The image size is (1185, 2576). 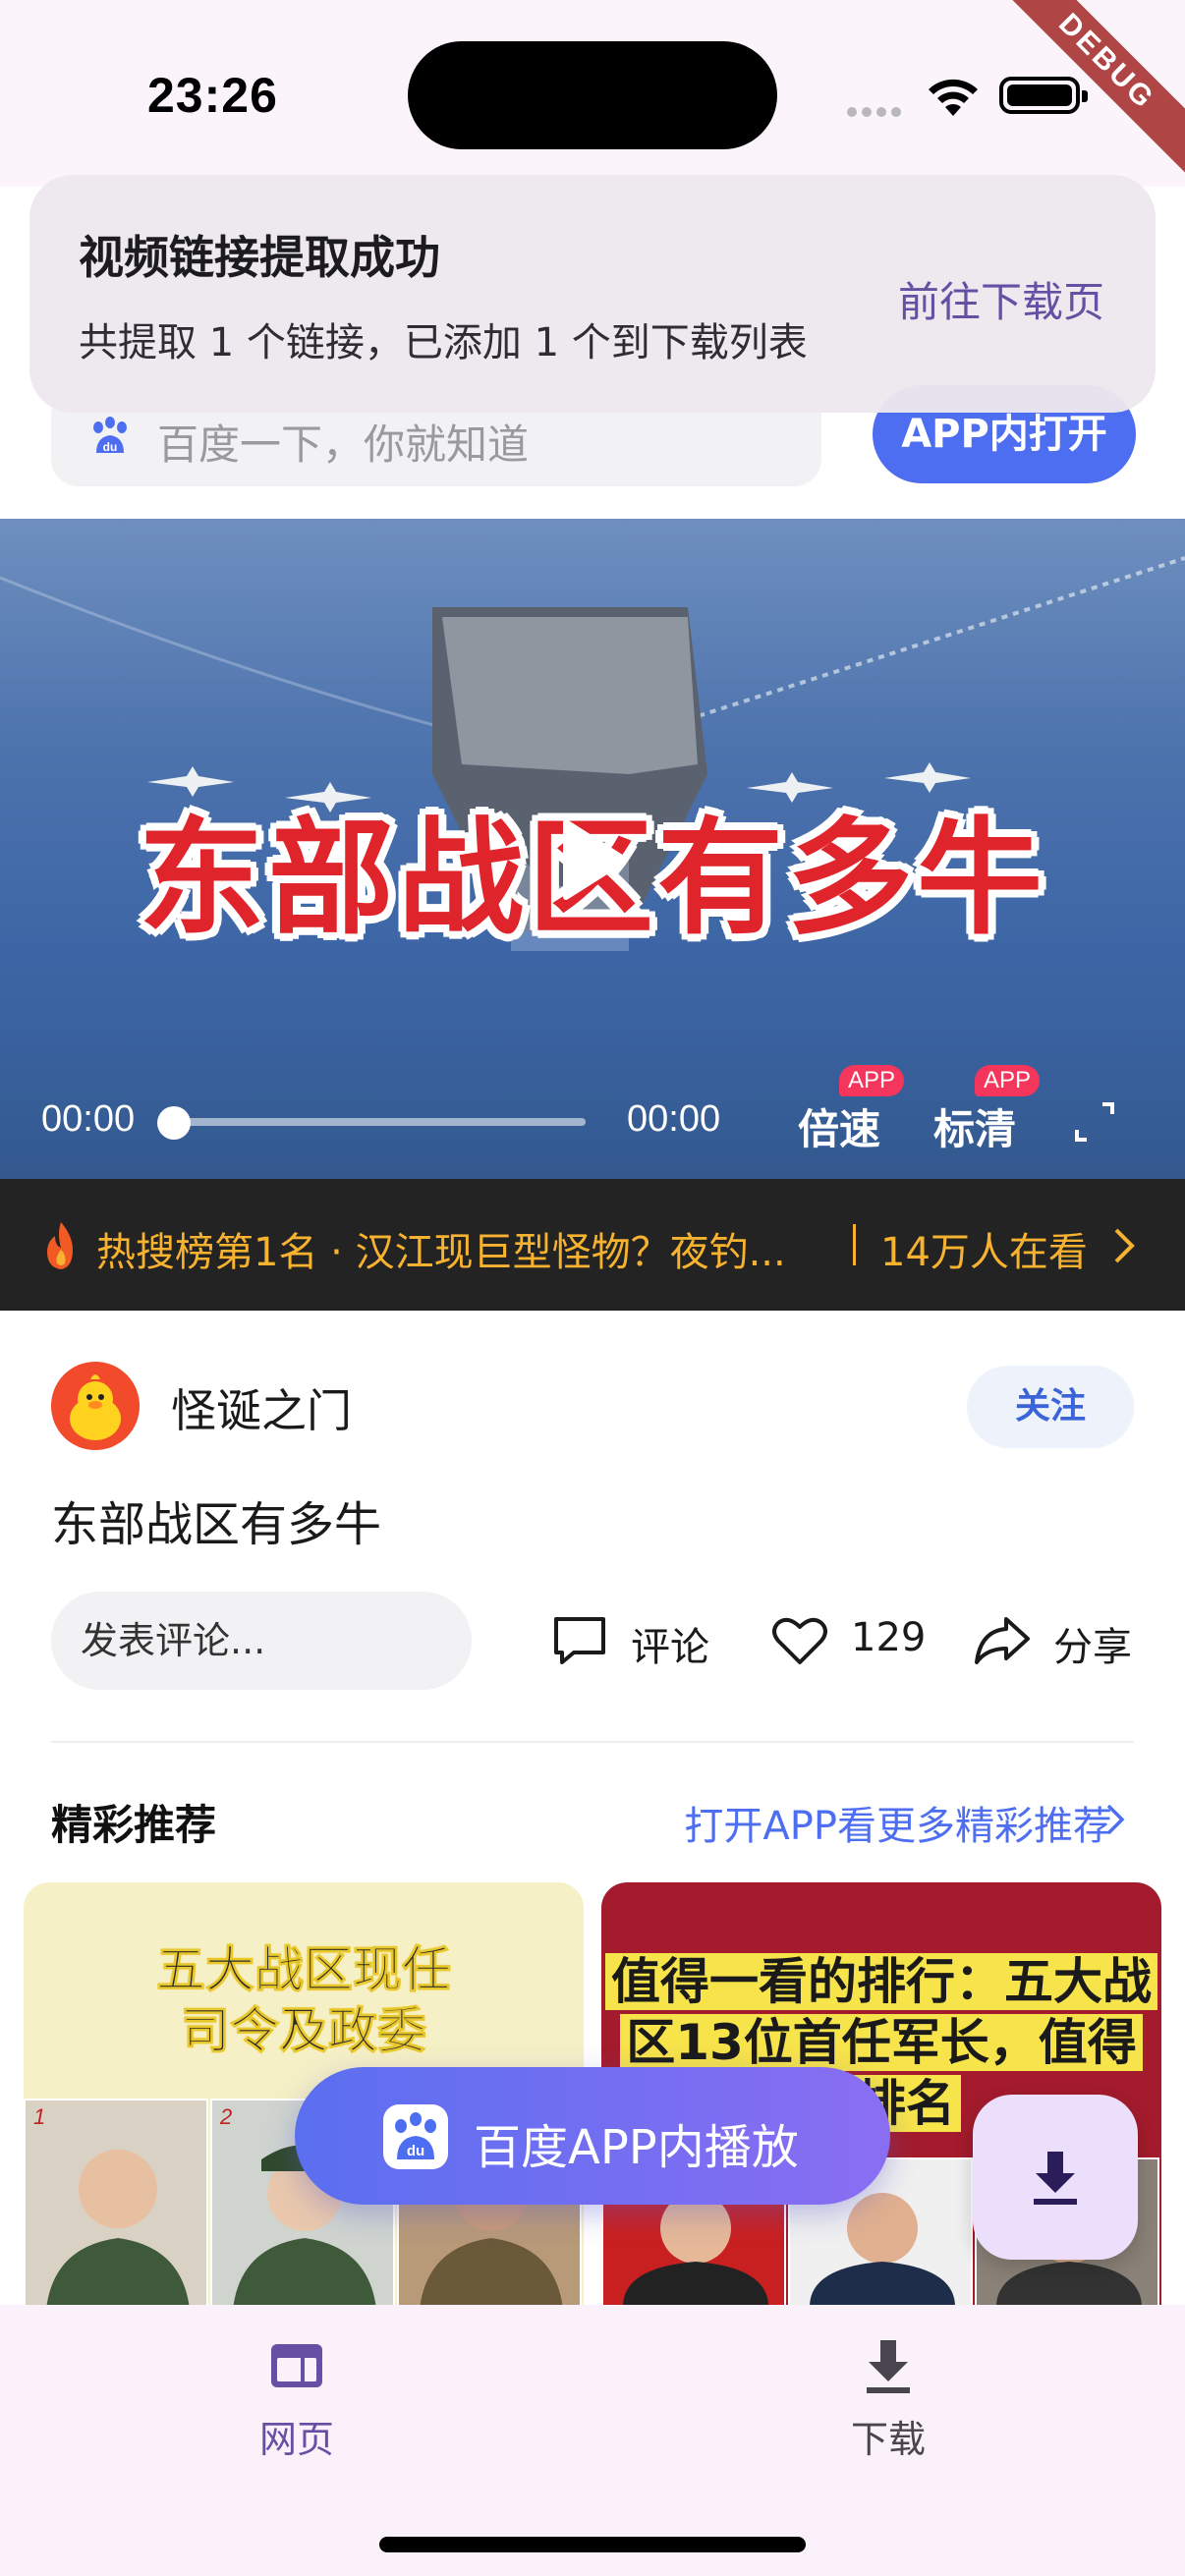 I want to click on dynamic-island, so click(x=592, y=95).